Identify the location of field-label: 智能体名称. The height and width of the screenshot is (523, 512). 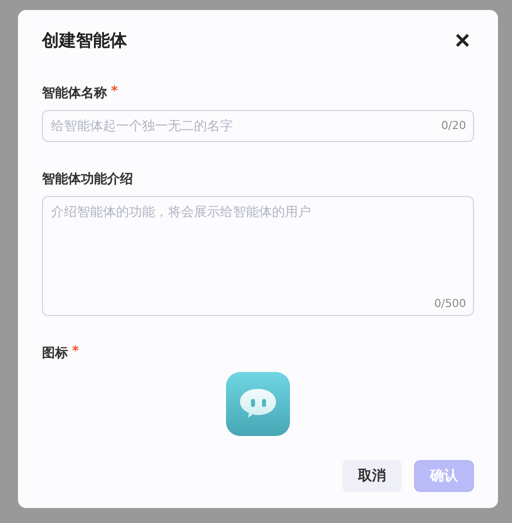
(74, 93).